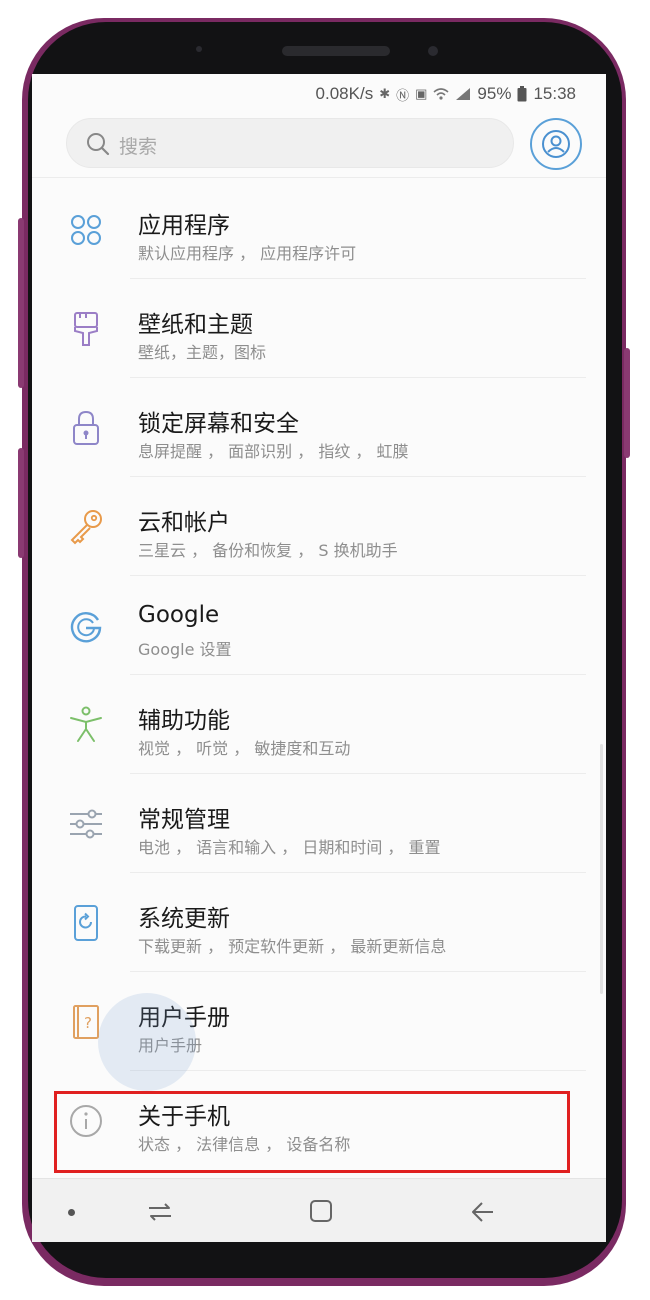  Describe the element at coordinates (554, 93) in the screenshot. I see `clock: 15:38` at that location.